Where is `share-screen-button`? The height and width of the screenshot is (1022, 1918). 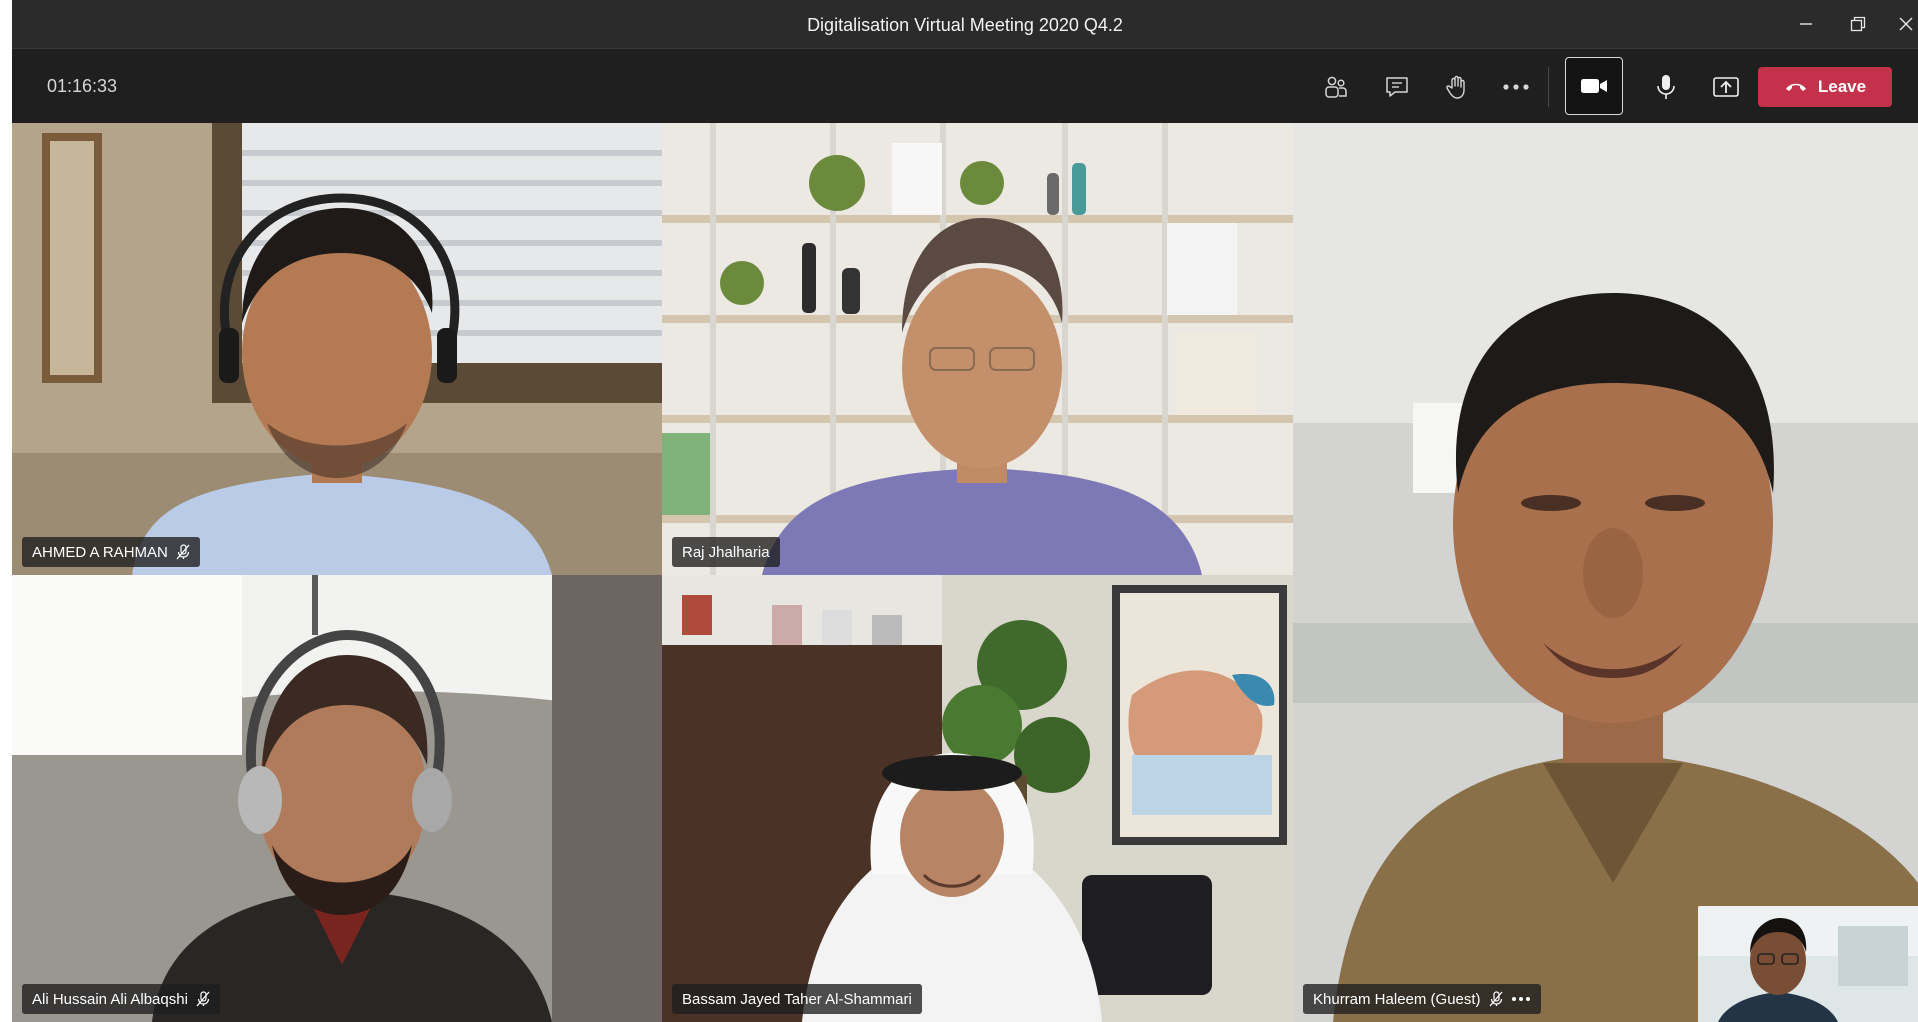
share-screen-button is located at coordinates (1726, 87).